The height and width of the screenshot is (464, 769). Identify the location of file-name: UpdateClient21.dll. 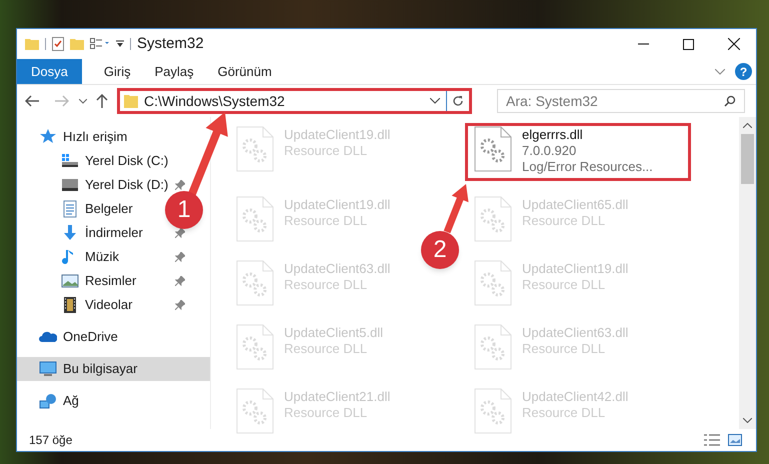
(337, 397).